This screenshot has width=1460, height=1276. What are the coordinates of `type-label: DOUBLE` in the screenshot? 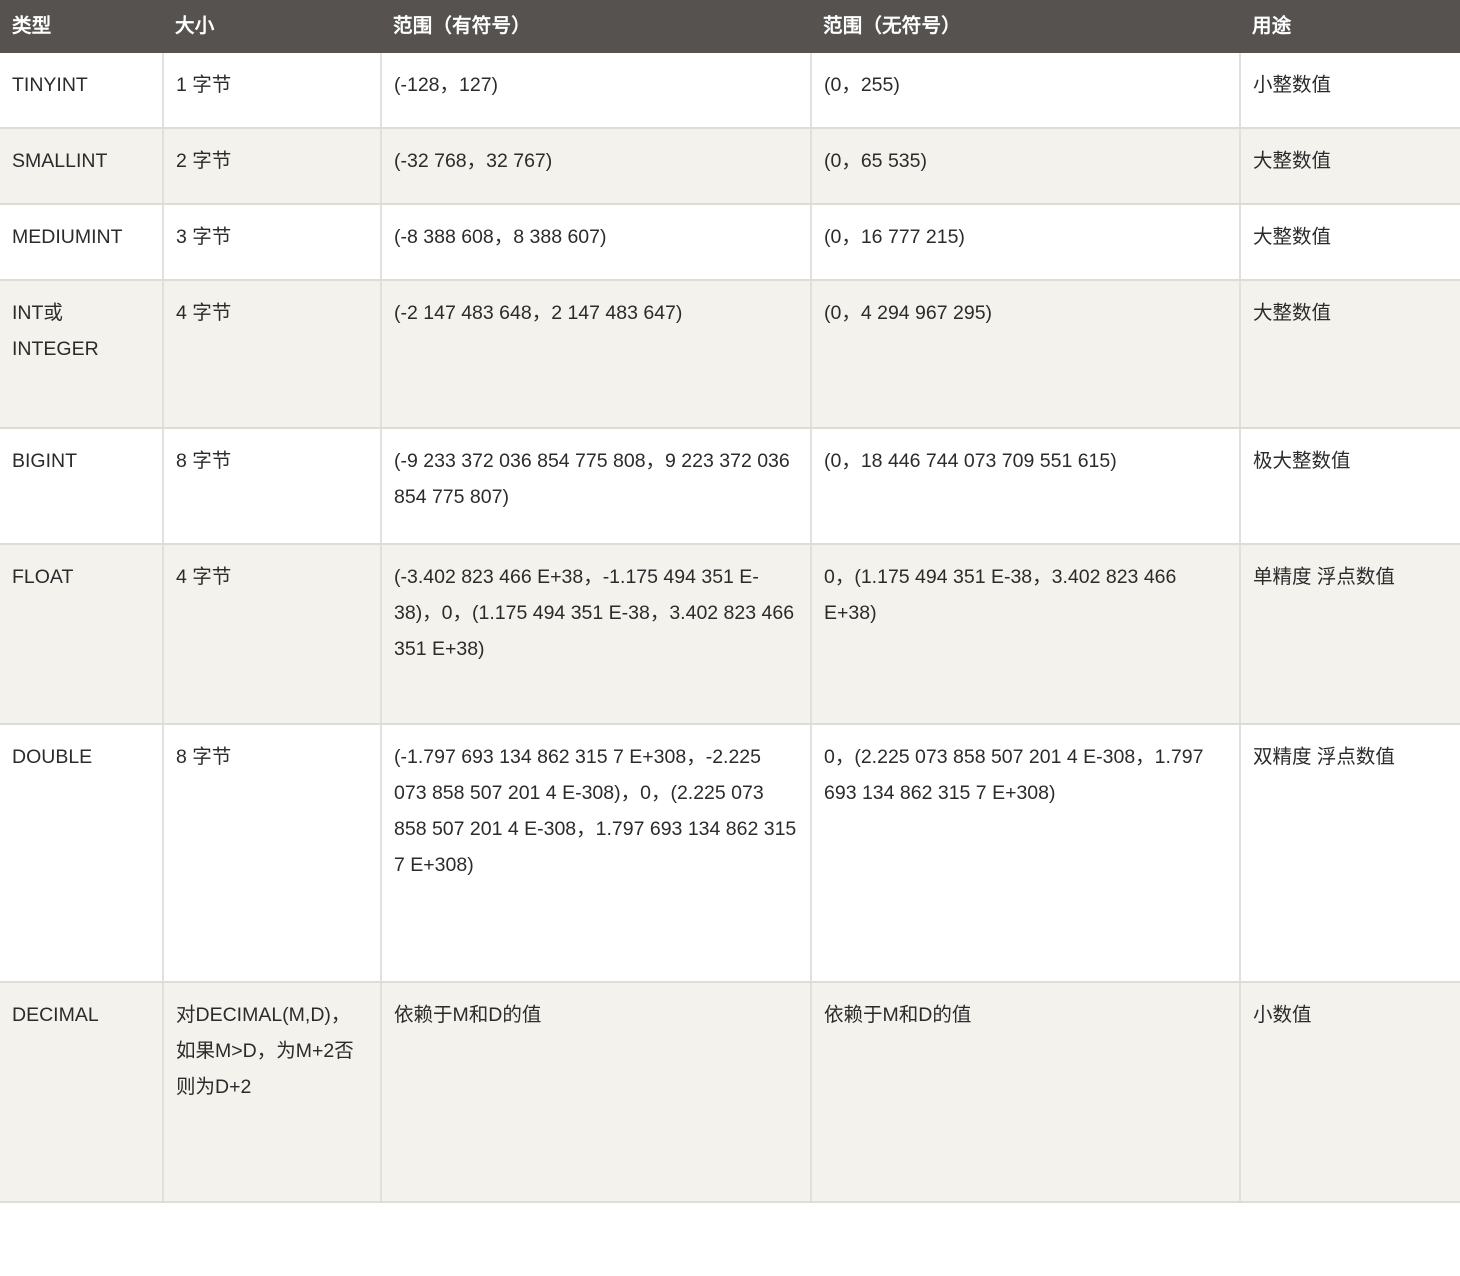 It's located at (52, 757).